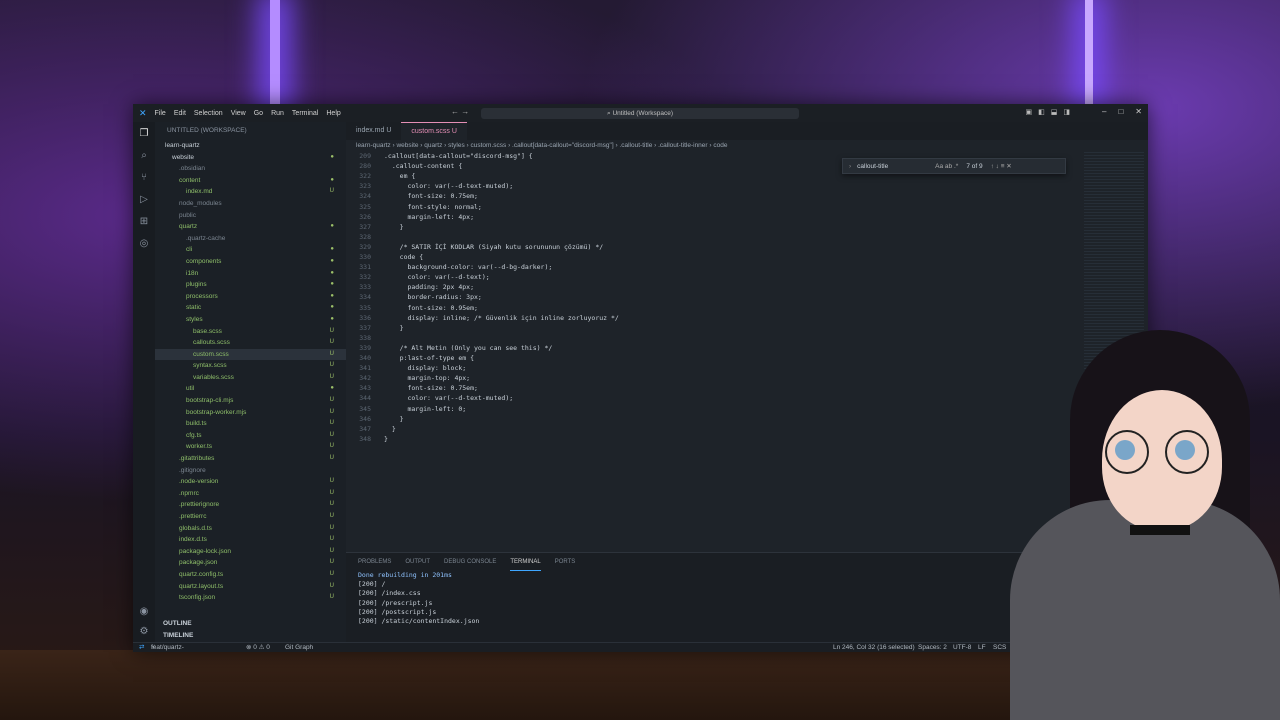 The height and width of the screenshot is (720, 1280). I want to click on indentation: Spaces: 2, so click(932, 647).